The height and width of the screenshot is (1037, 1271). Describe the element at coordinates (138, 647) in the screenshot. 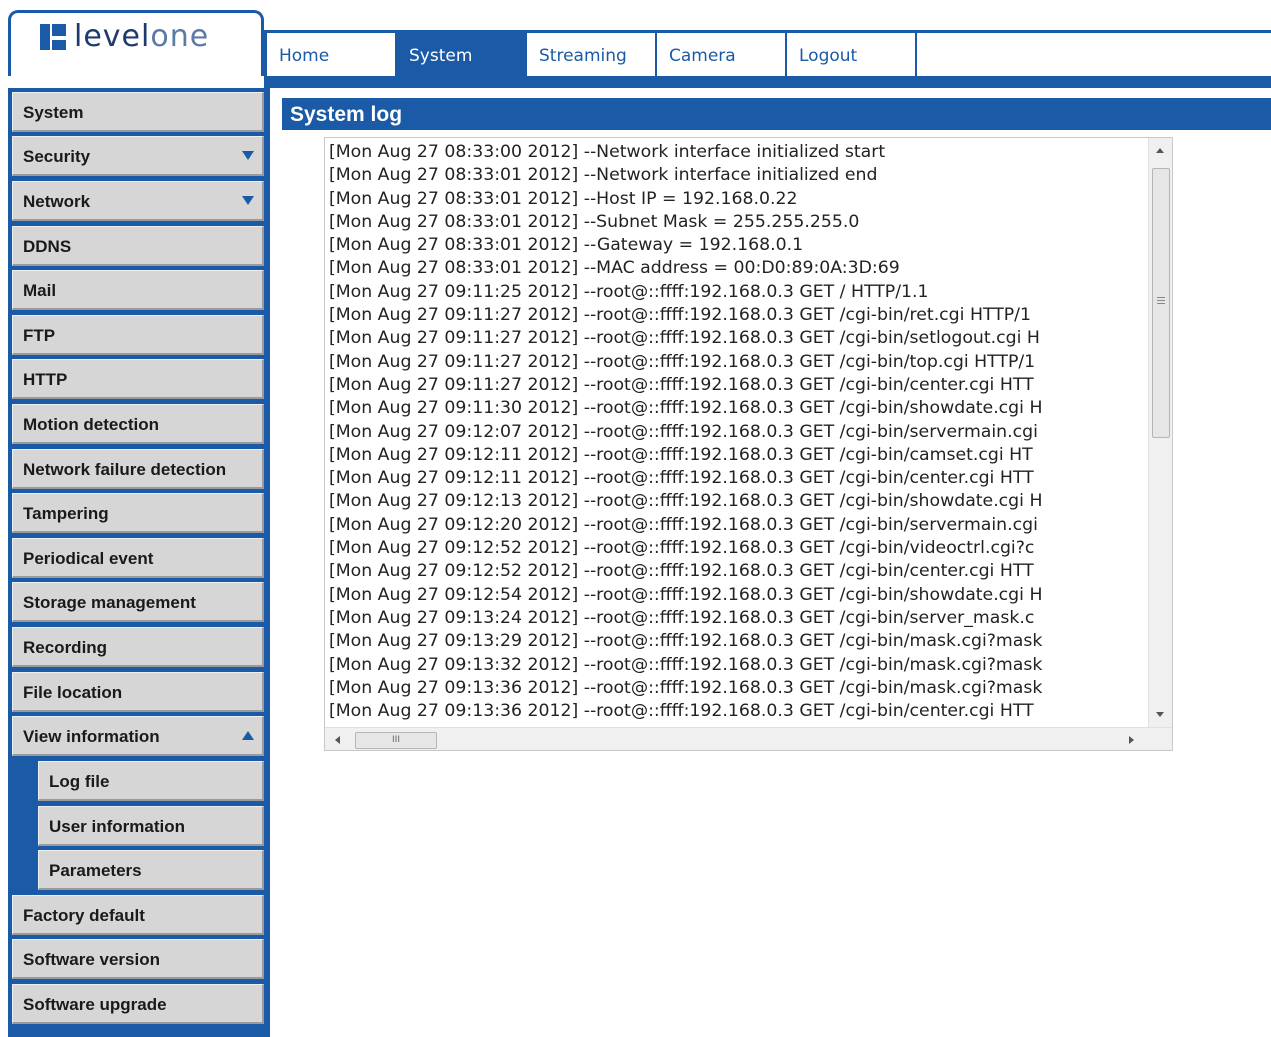

I see `sidebar-item-recording: Recording` at that location.